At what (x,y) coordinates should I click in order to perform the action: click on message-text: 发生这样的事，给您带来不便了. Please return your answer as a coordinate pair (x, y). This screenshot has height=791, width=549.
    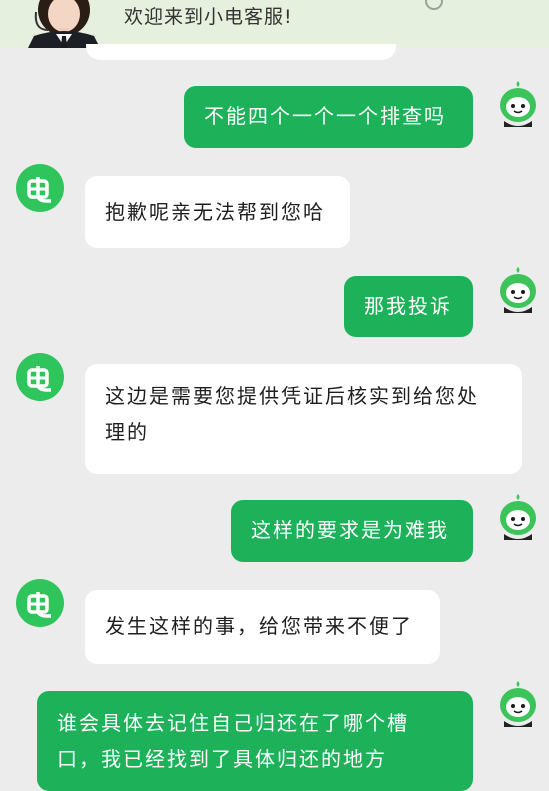
    Looking at the image, I should click on (259, 626).